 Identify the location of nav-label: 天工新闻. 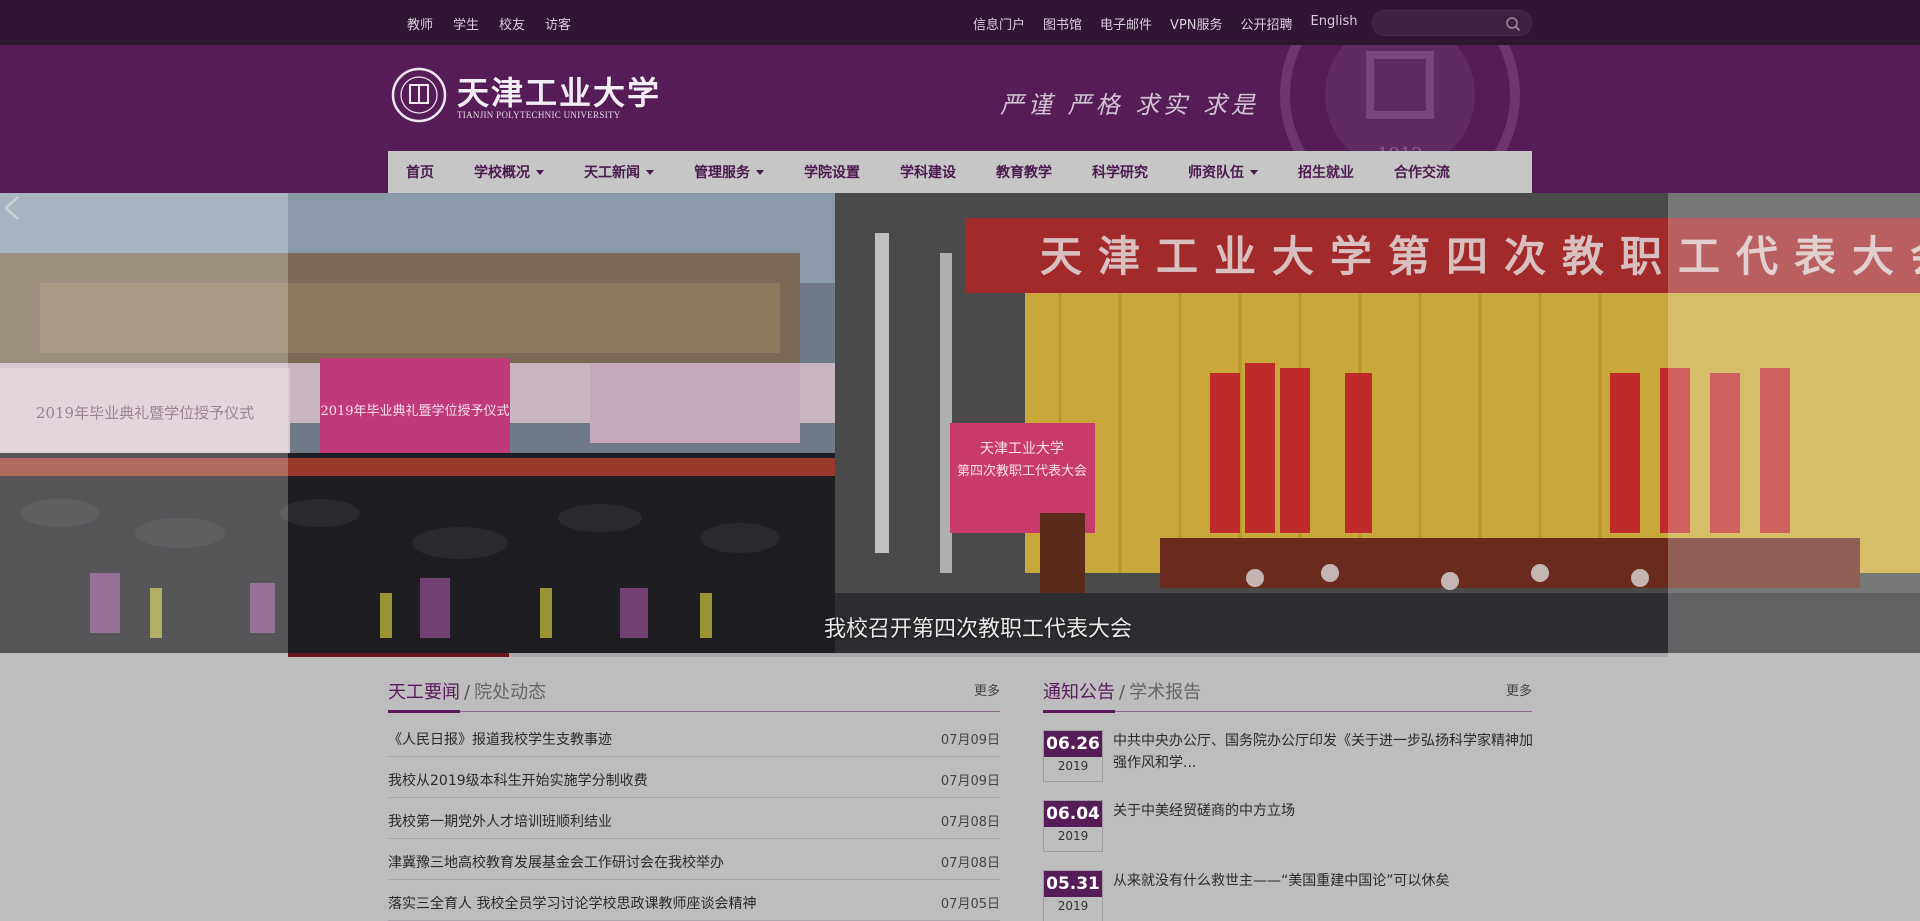
(612, 173).